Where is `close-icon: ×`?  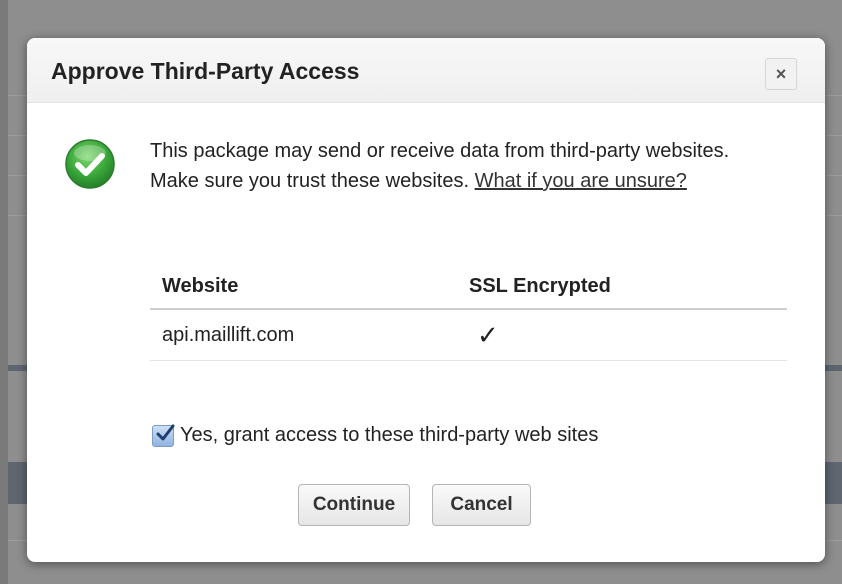
close-icon: × is located at coordinates (781, 74).